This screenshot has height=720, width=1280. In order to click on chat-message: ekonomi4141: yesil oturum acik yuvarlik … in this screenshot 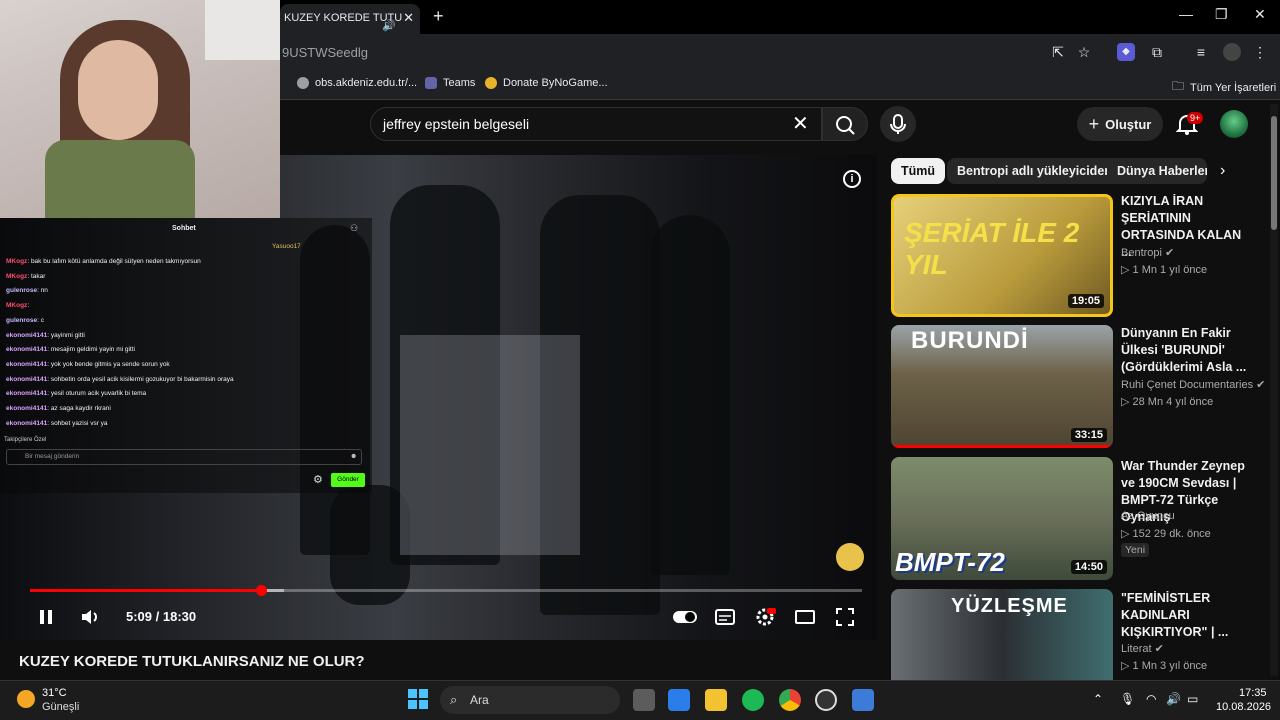, I will do `click(76, 393)`.